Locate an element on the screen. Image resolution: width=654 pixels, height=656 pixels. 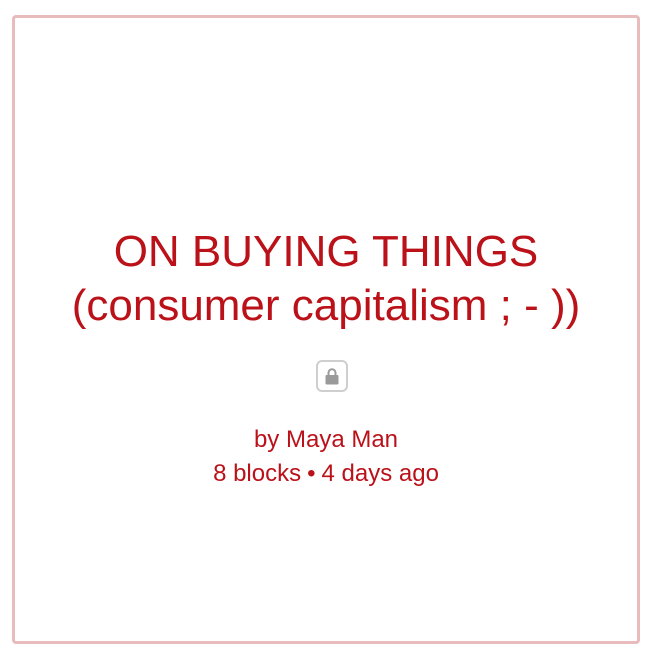
channel-stats: 8 blocks • 4 days ago is located at coordinates (326, 474).